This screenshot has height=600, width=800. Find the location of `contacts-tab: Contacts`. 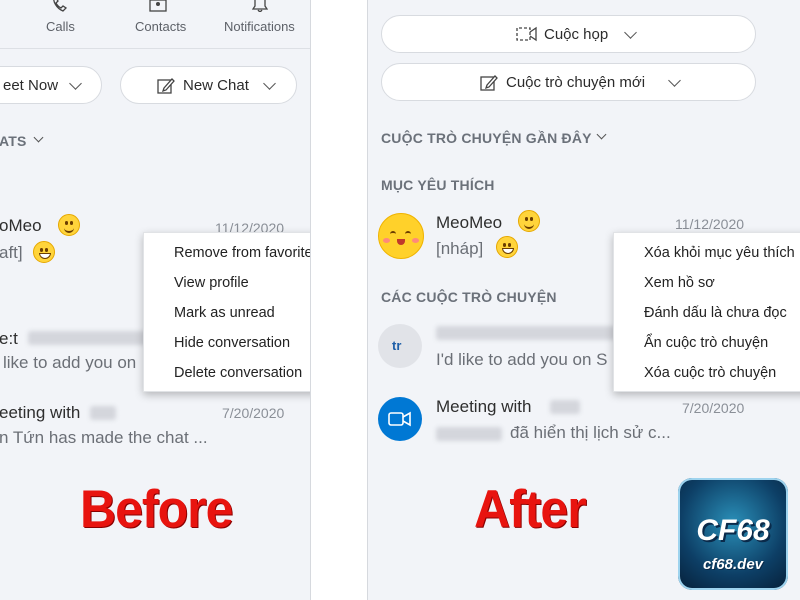

contacts-tab: Contacts is located at coordinates (160, 20).